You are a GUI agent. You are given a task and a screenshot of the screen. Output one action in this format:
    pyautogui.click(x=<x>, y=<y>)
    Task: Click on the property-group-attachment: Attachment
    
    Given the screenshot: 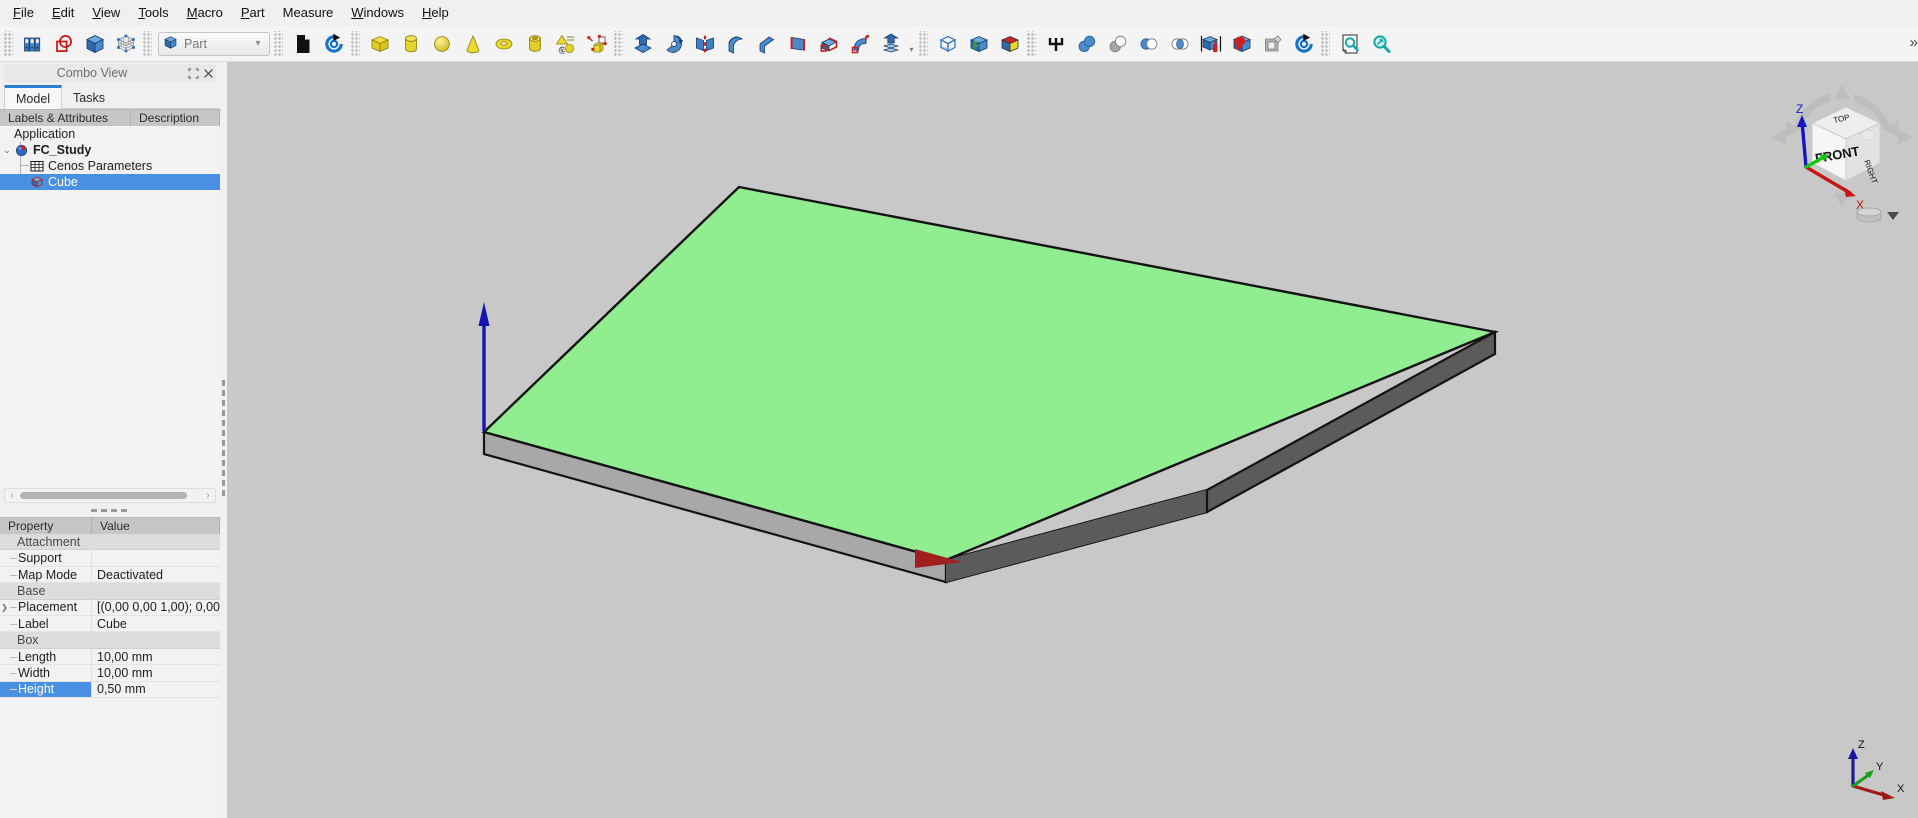 What is the action you would take?
    pyautogui.click(x=110, y=542)
    